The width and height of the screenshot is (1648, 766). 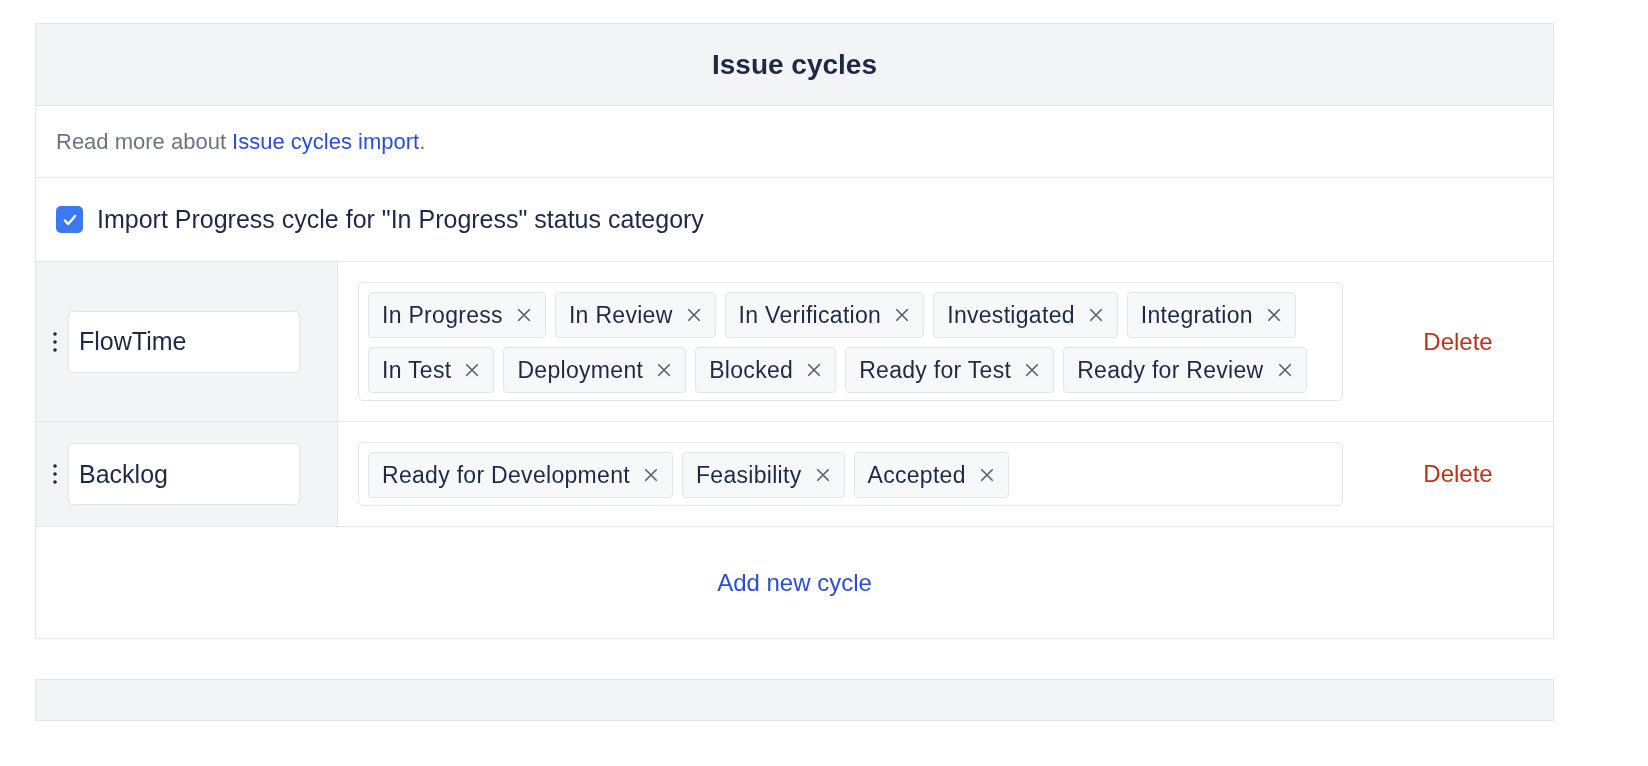 I want to click on info-text: Read more about Issue cycles import., so click(x=241, y=141).